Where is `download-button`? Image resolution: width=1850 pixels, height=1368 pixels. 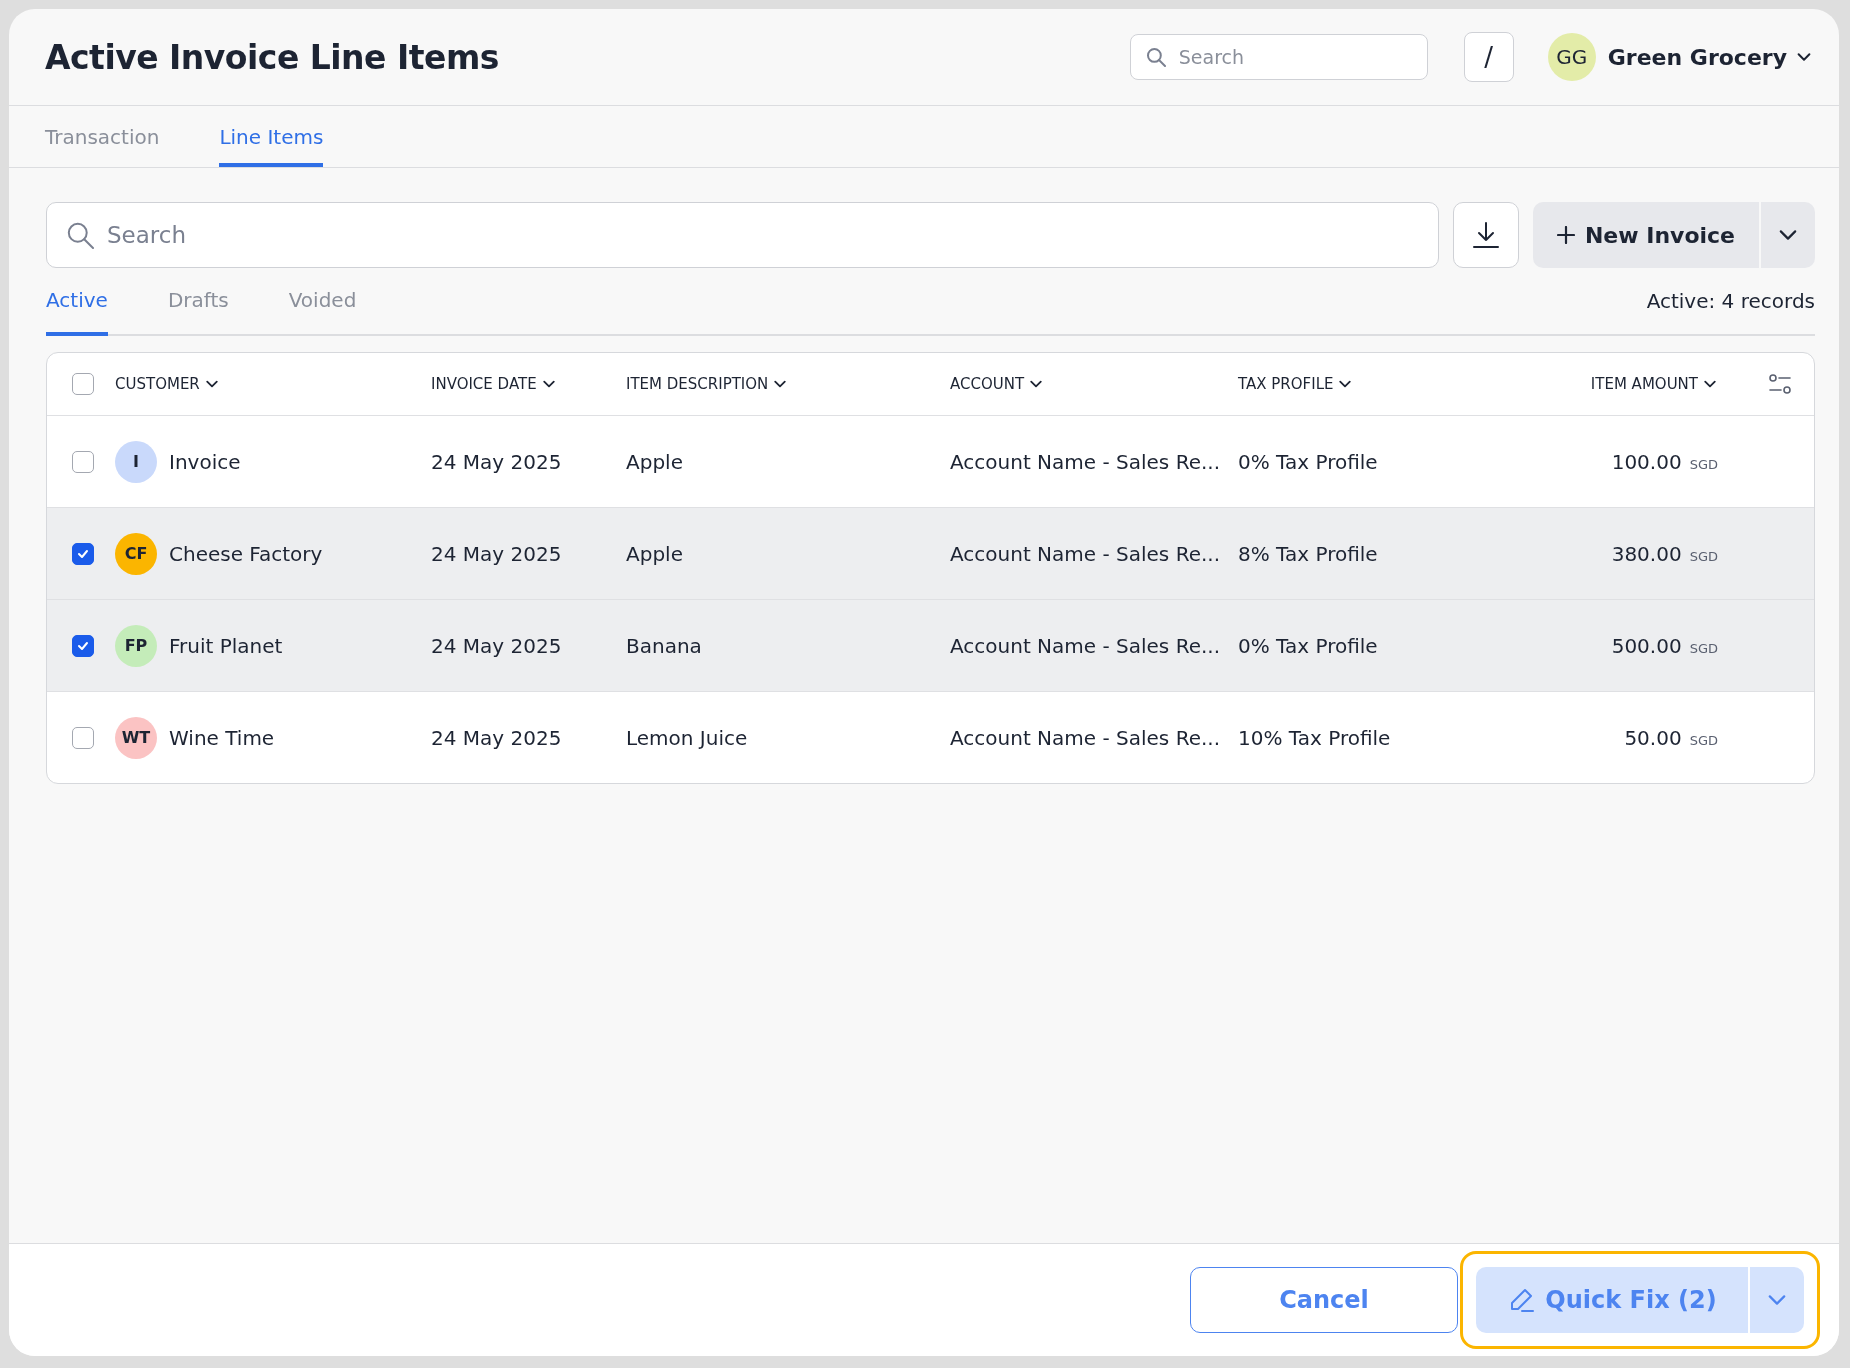
download-button is located at coordinates (1485, 235).